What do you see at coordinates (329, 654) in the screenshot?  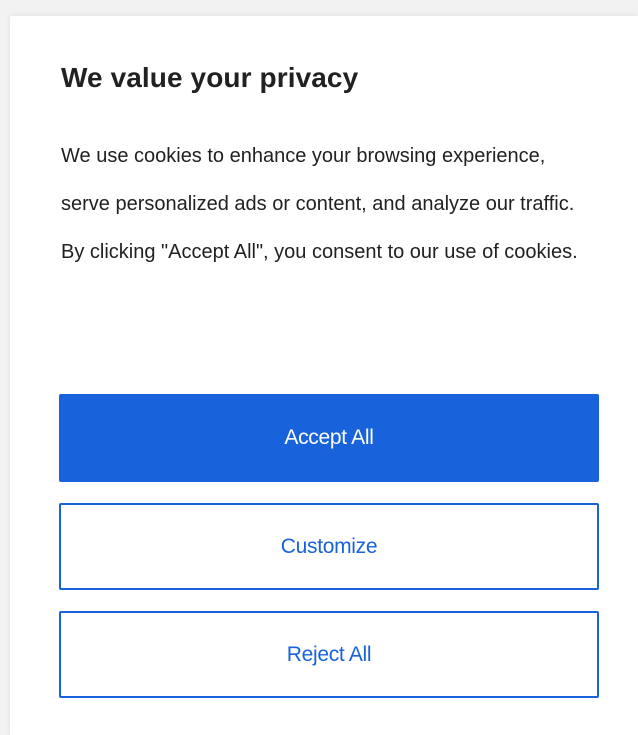 I see `reject-all-button: Reject All` at bounding box center [329, 654].